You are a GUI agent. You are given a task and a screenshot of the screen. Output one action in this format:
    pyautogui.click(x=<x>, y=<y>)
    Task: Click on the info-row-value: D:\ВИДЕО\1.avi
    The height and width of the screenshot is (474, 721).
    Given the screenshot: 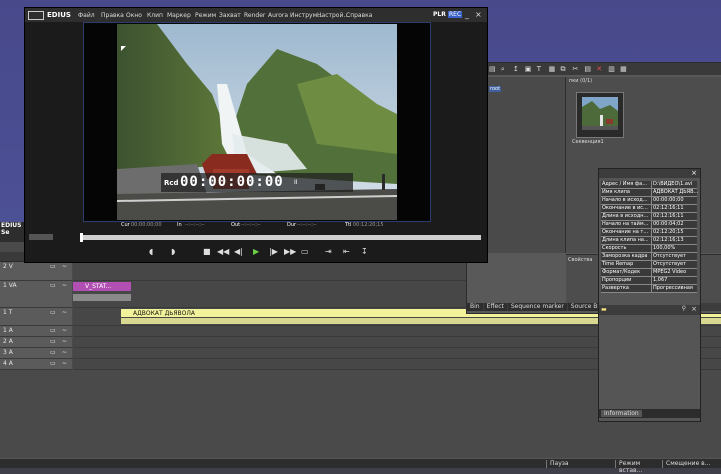 What is the action you would take?
    pyautogui.click(x=675, y=184)
    